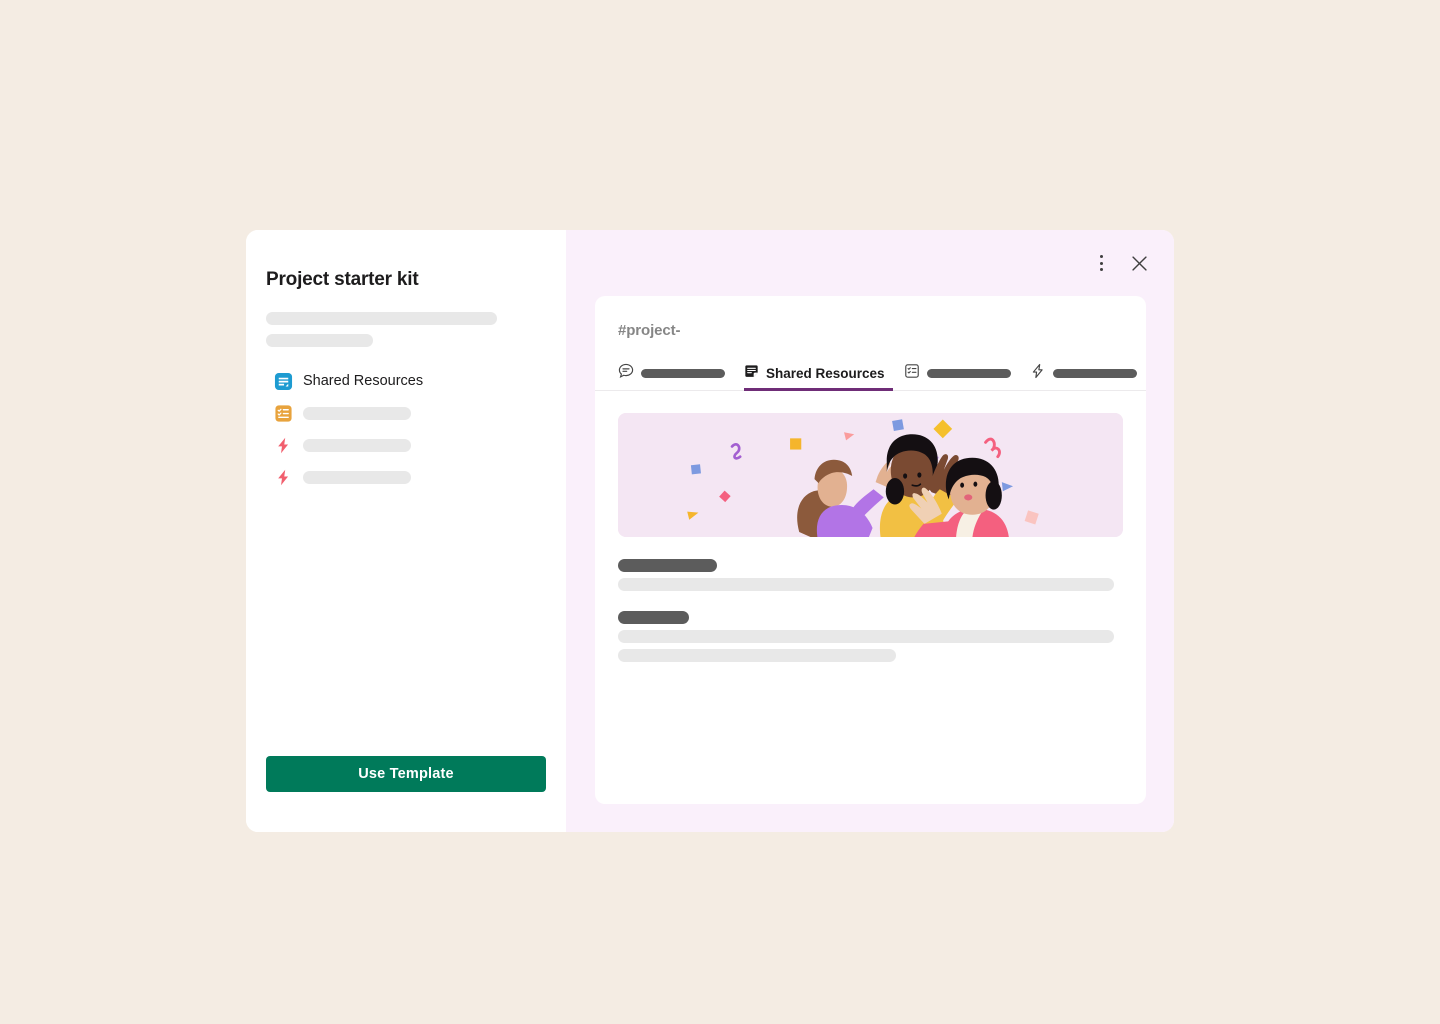  Describe the element at coordinates (283, 413) in the screenshot. I see `list-icon` at that location.